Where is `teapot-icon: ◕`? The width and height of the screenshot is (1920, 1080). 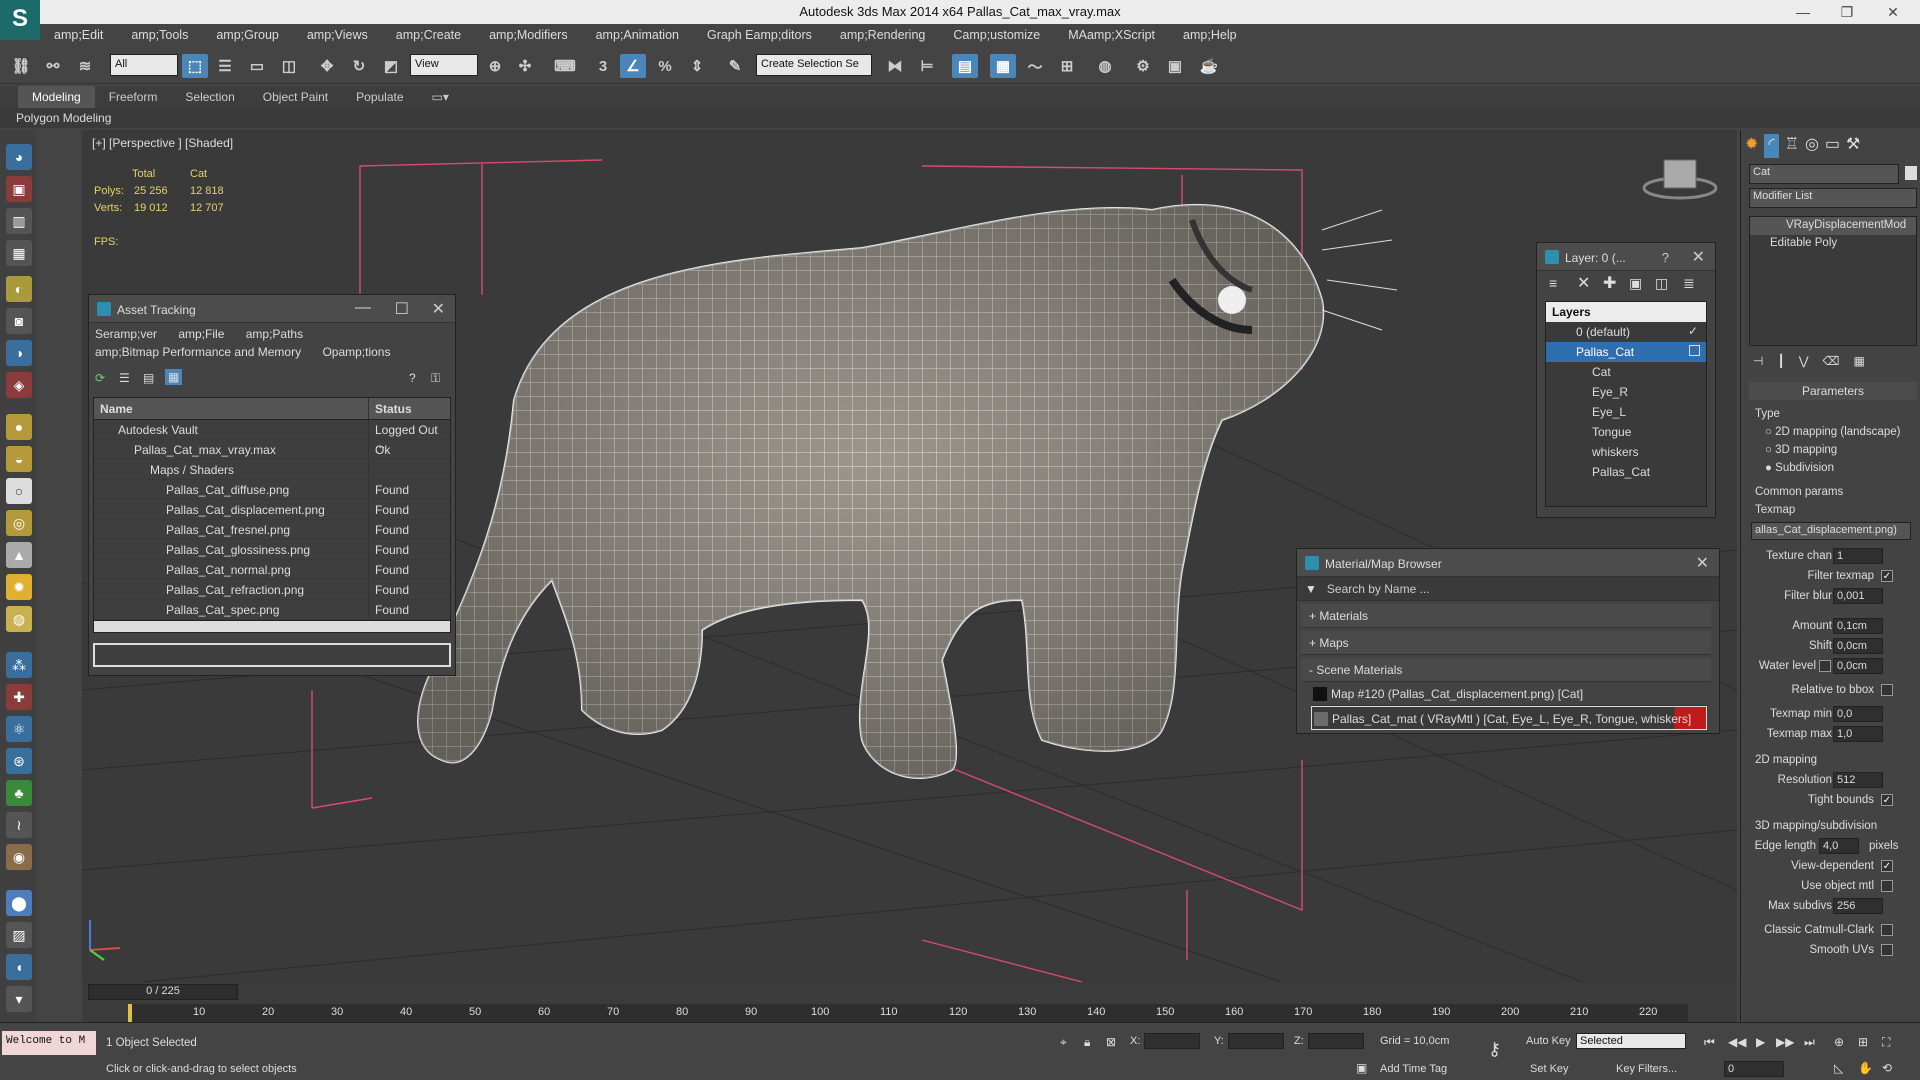 teapot-icon: ◕ is located at coordinates (19, 157).